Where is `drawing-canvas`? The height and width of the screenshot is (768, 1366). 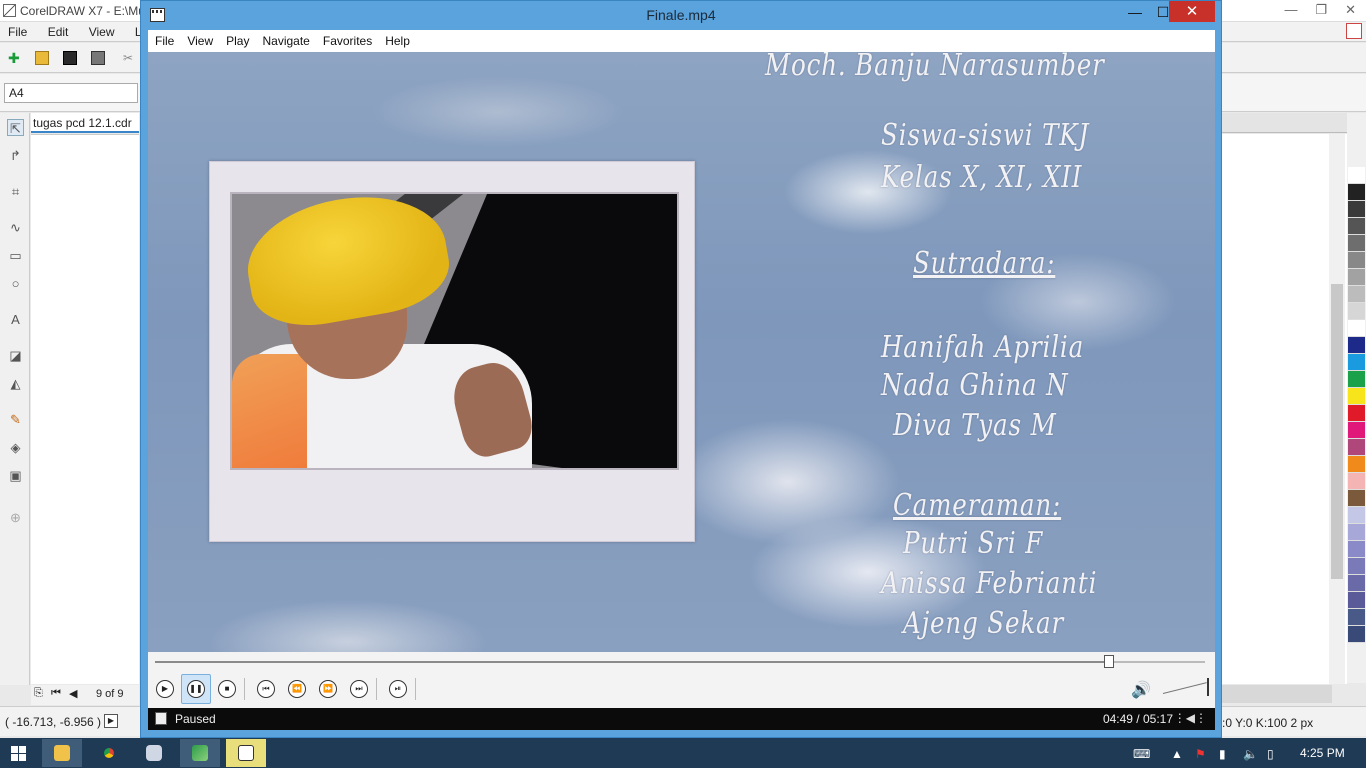
drawing-canvas is located at coordinates (85, 409).